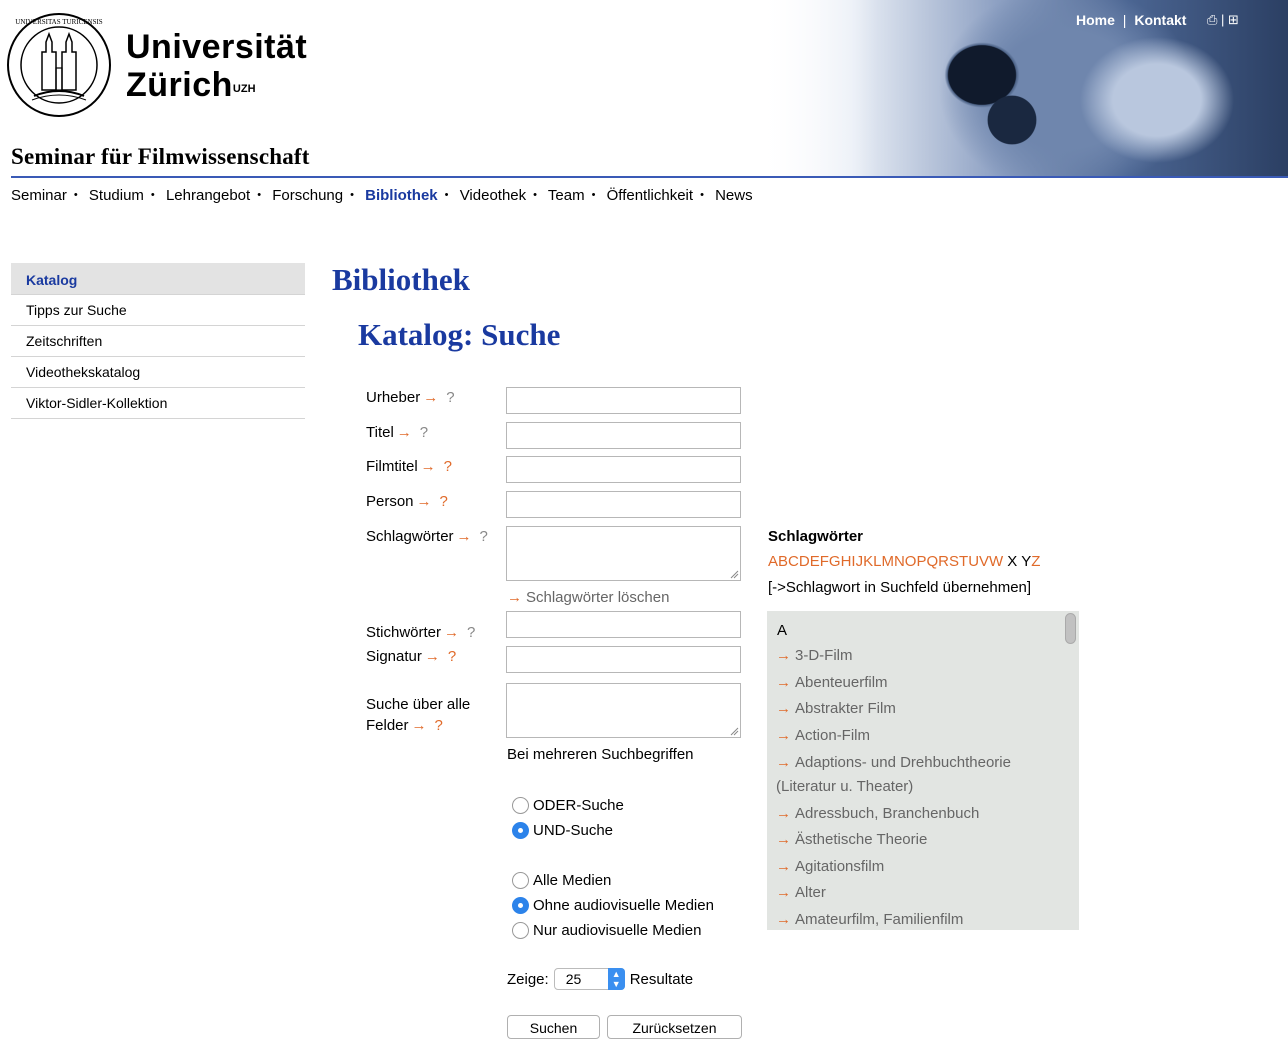  Describe the element at coordinates (916, 656) in the screenshot. I see `keyword-item: → 3-D-Film` at that location.